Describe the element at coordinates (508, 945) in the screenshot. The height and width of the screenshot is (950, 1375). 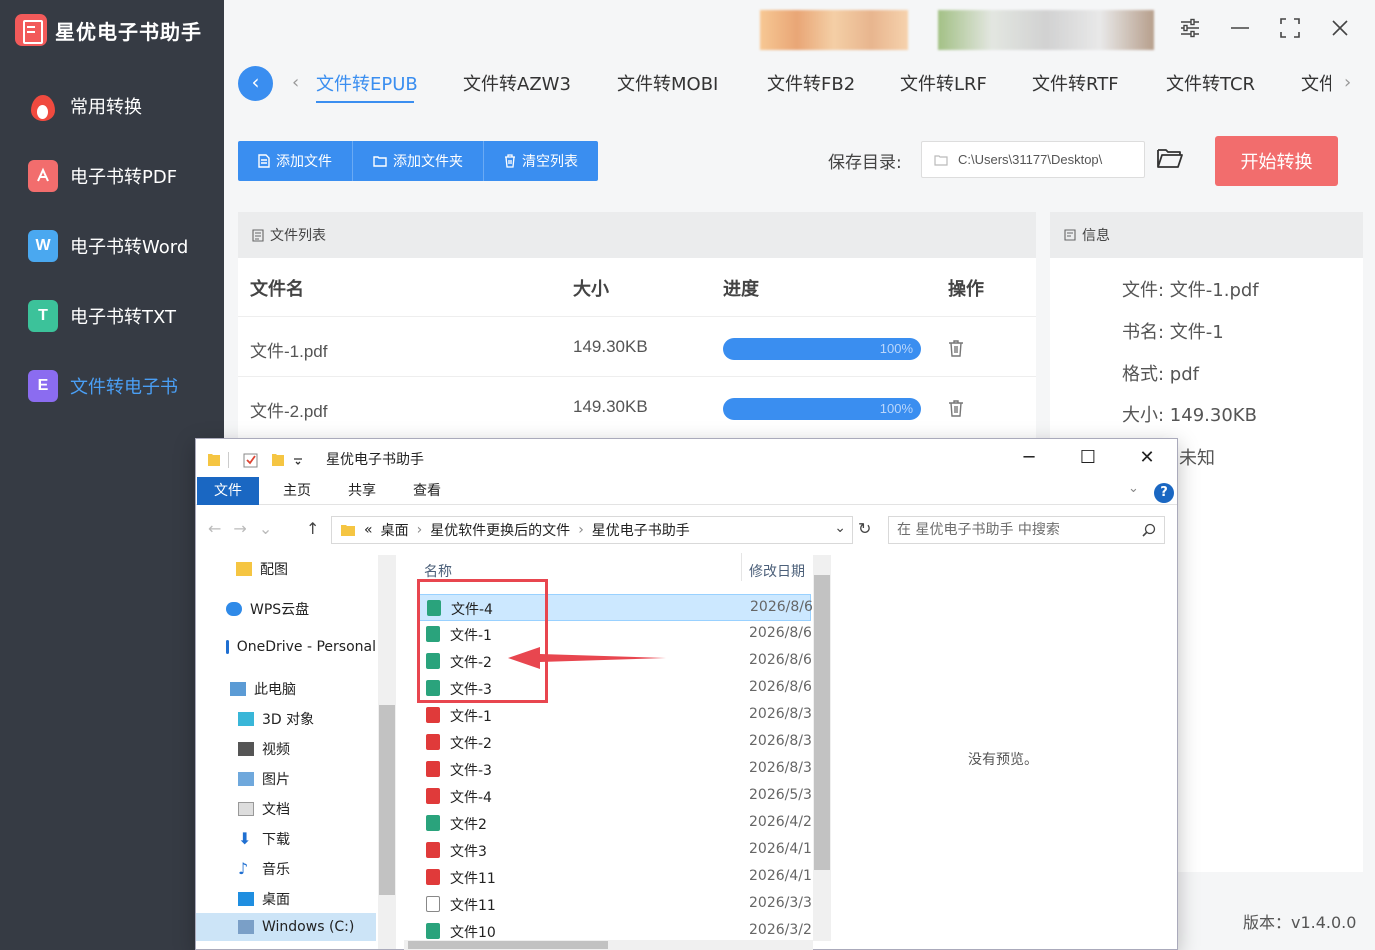
I see `file-hscroll-thumb` at that location.